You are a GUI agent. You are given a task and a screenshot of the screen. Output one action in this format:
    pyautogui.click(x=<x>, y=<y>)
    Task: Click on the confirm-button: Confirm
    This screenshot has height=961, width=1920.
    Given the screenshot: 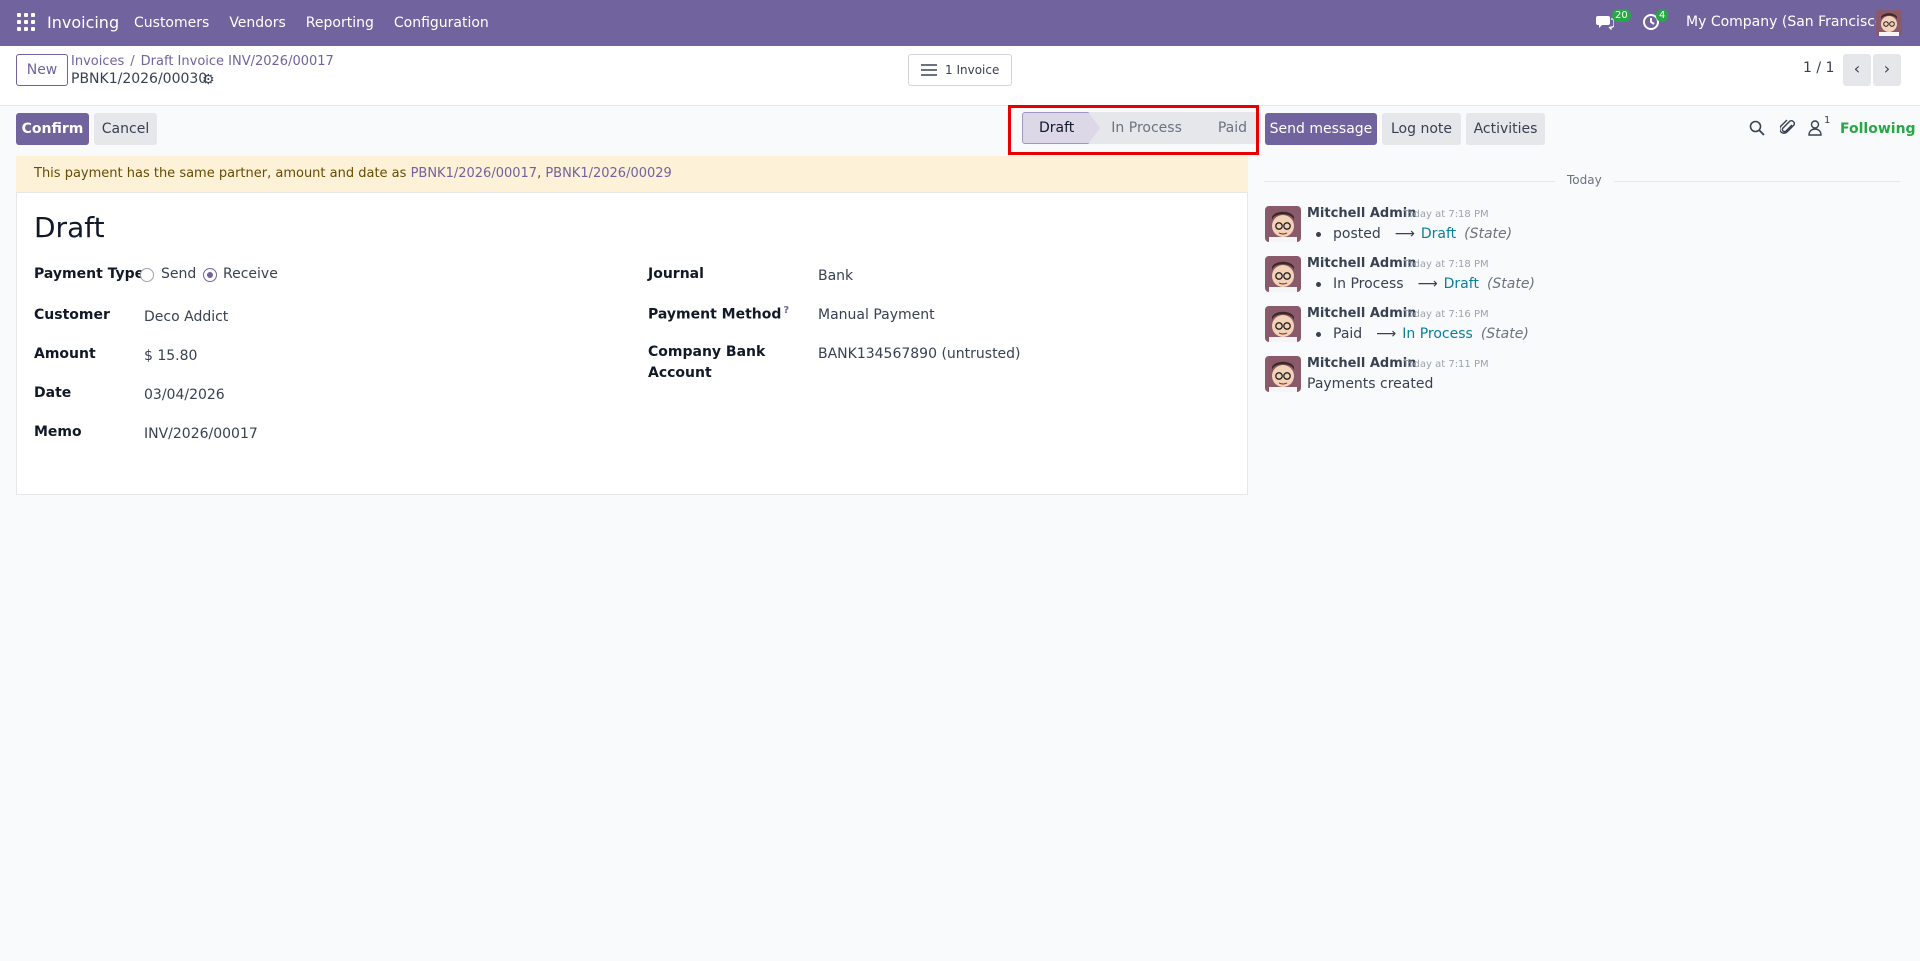 What is the action you would take?
    pyautogui.click(x=52, y=129)
    